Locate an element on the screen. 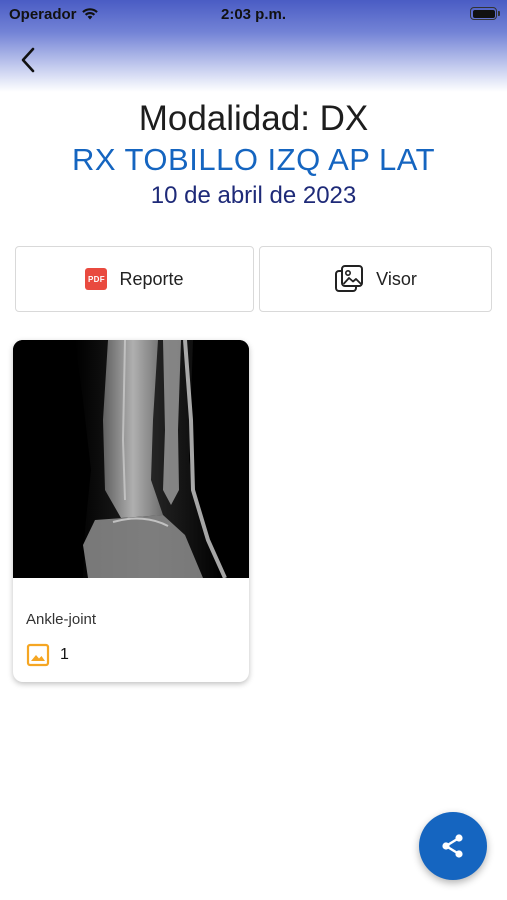  back-button is located at coordinates (28, 60).